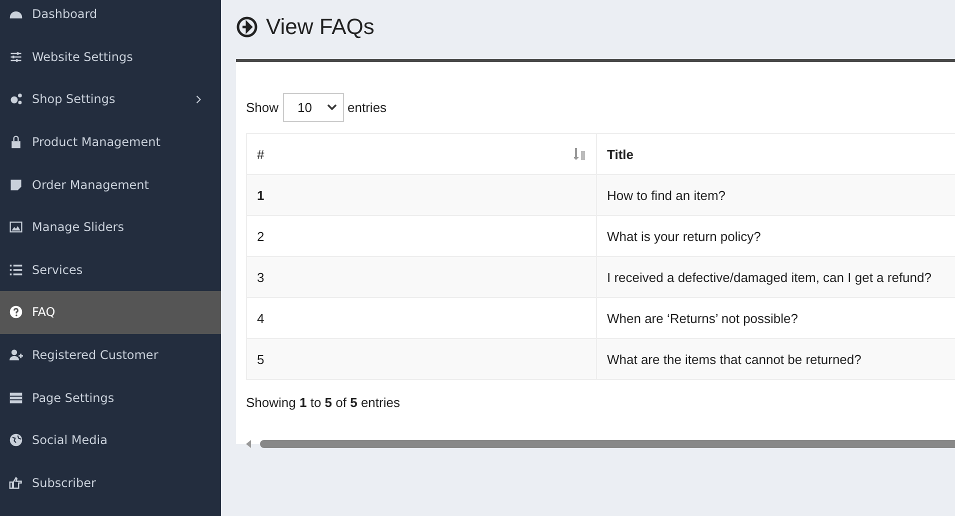  Describe the element at coordinates (262, 107) in the screenshot. I see `show-label: Show` at that location.